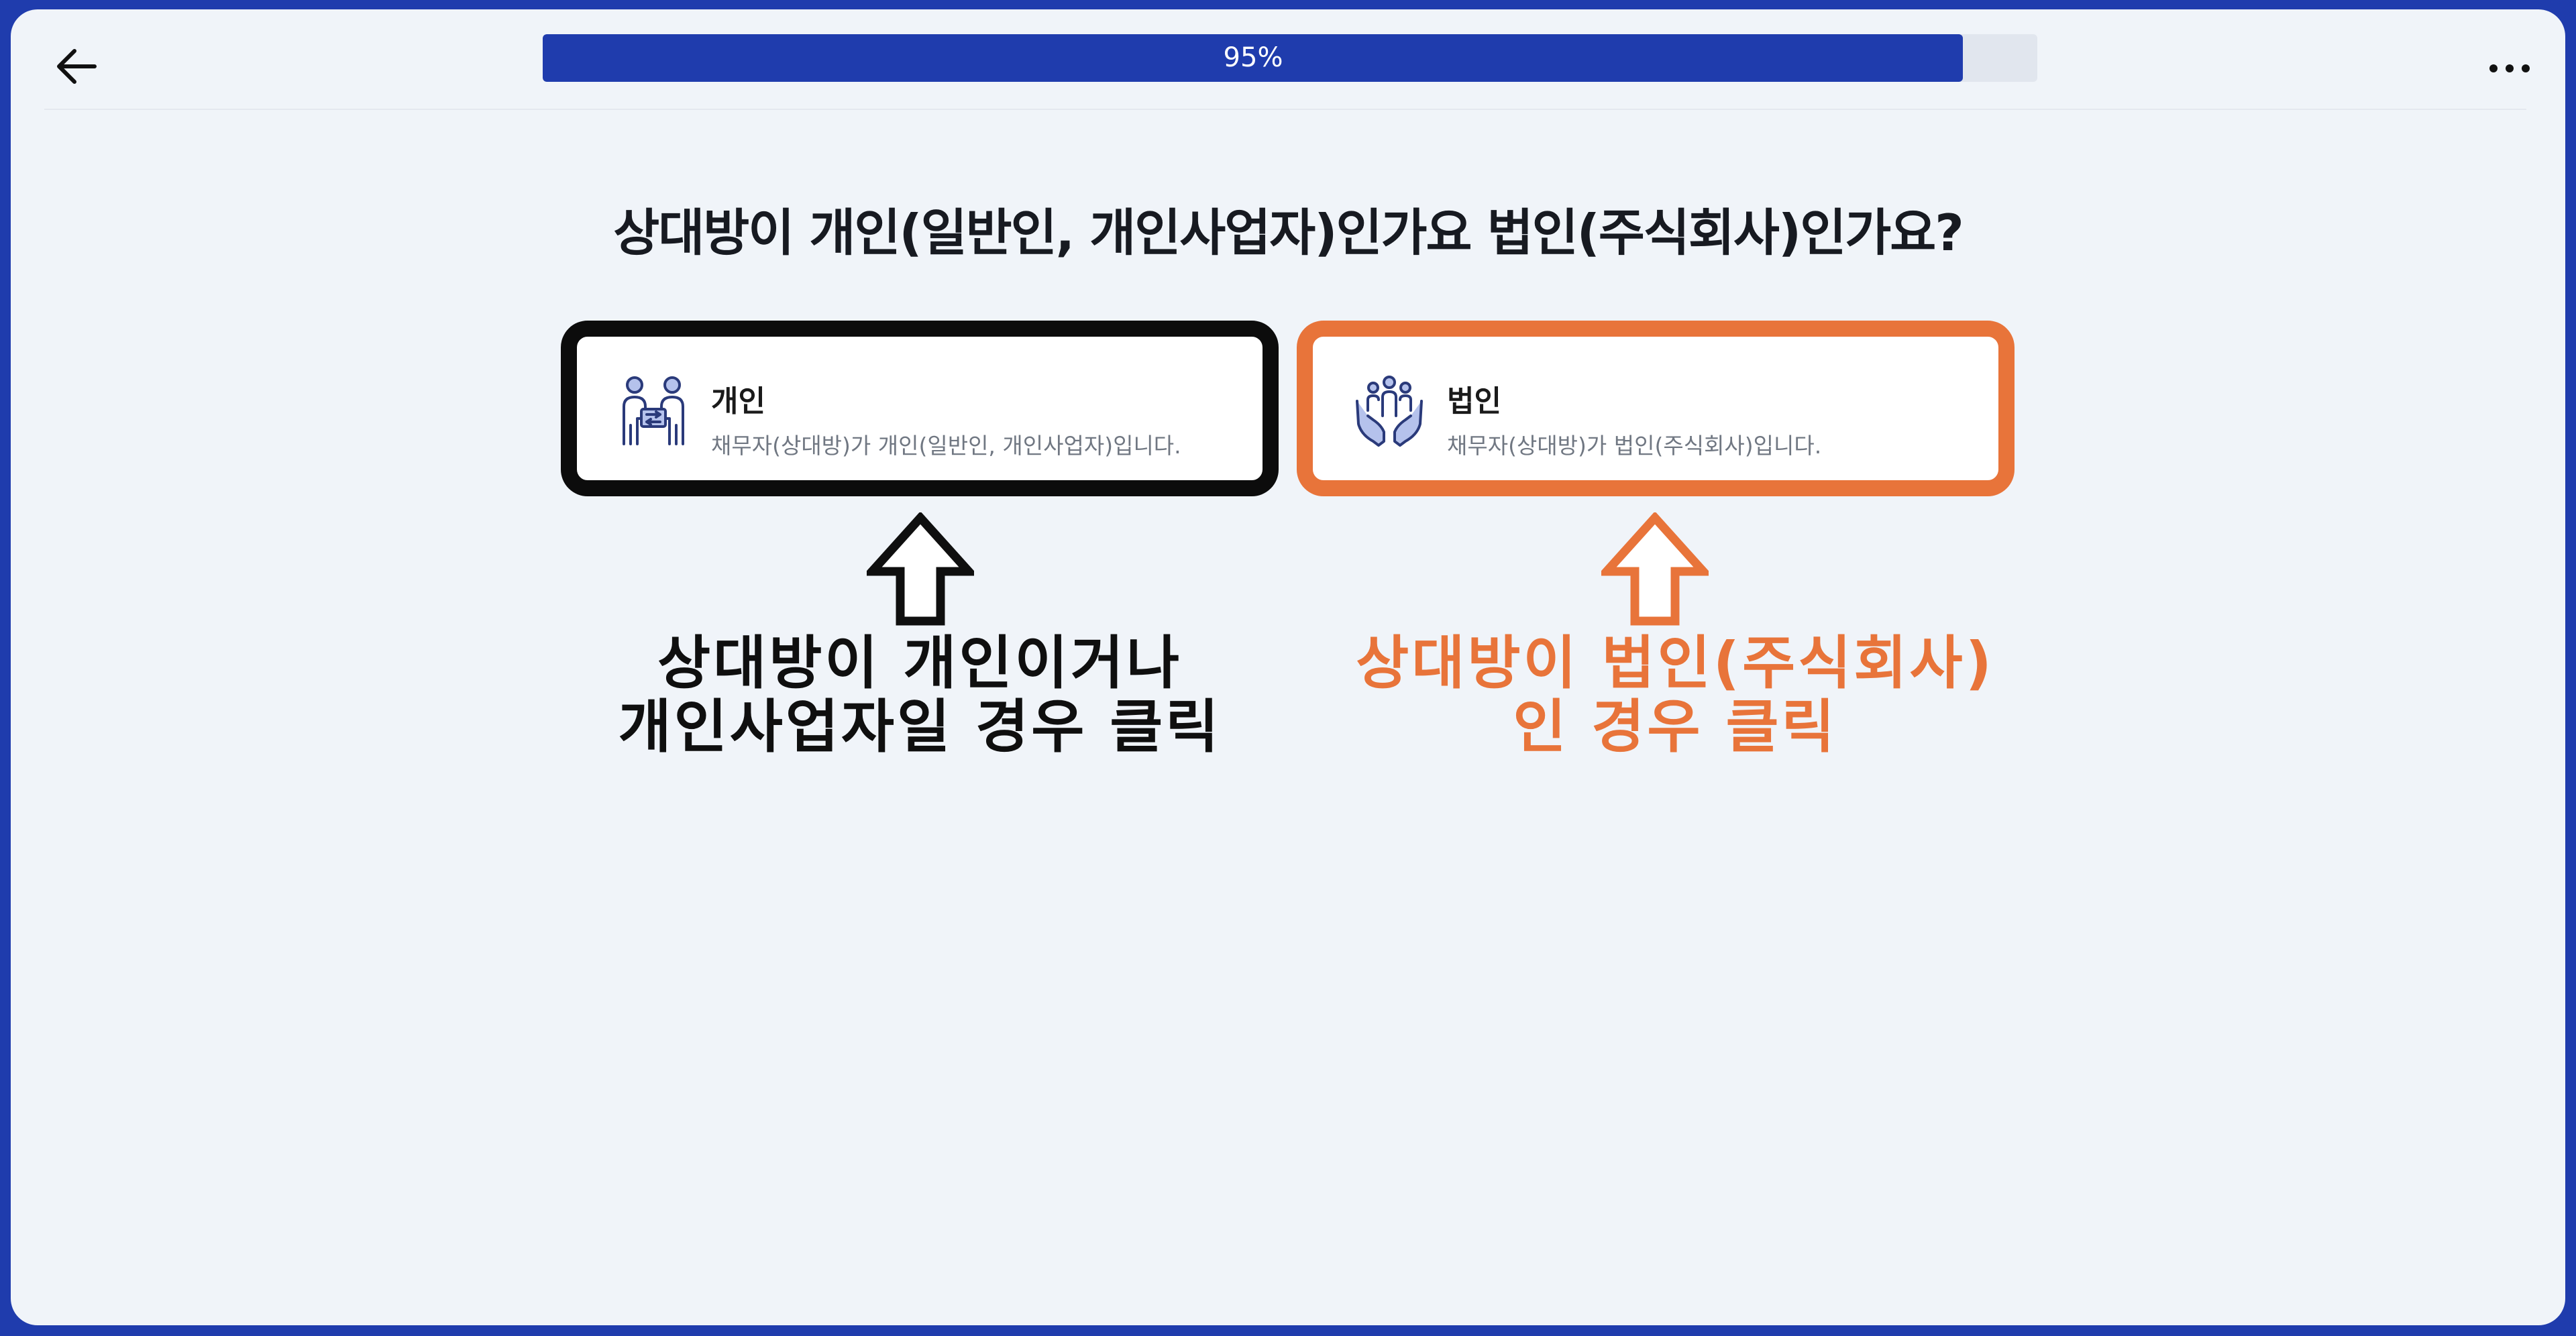 Image resolution: width=2576 pixels, height=1336 pixels. Describe the element at coordinates (1389, 412) in the screenshot. I see `hands-group-icon` at that location.